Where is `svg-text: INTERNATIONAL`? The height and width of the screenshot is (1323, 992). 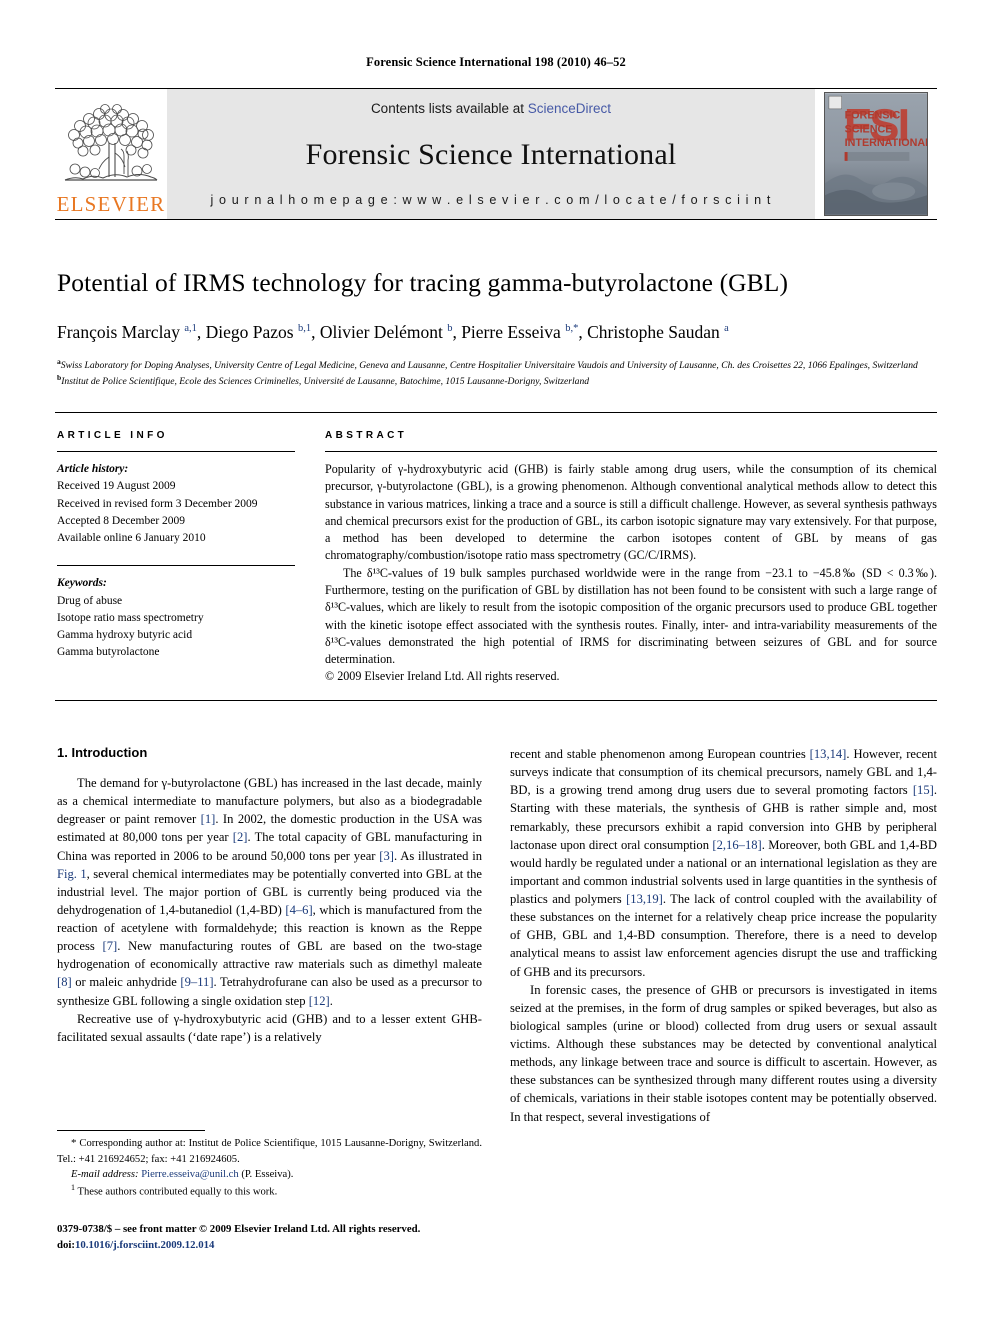 svg-text: INTERNATIONAL is located at coordinates (886, 143).